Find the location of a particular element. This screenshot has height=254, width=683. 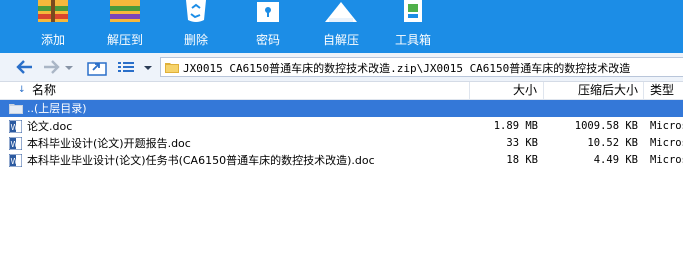

up-folder-icon is located at coordinates (97, 67).